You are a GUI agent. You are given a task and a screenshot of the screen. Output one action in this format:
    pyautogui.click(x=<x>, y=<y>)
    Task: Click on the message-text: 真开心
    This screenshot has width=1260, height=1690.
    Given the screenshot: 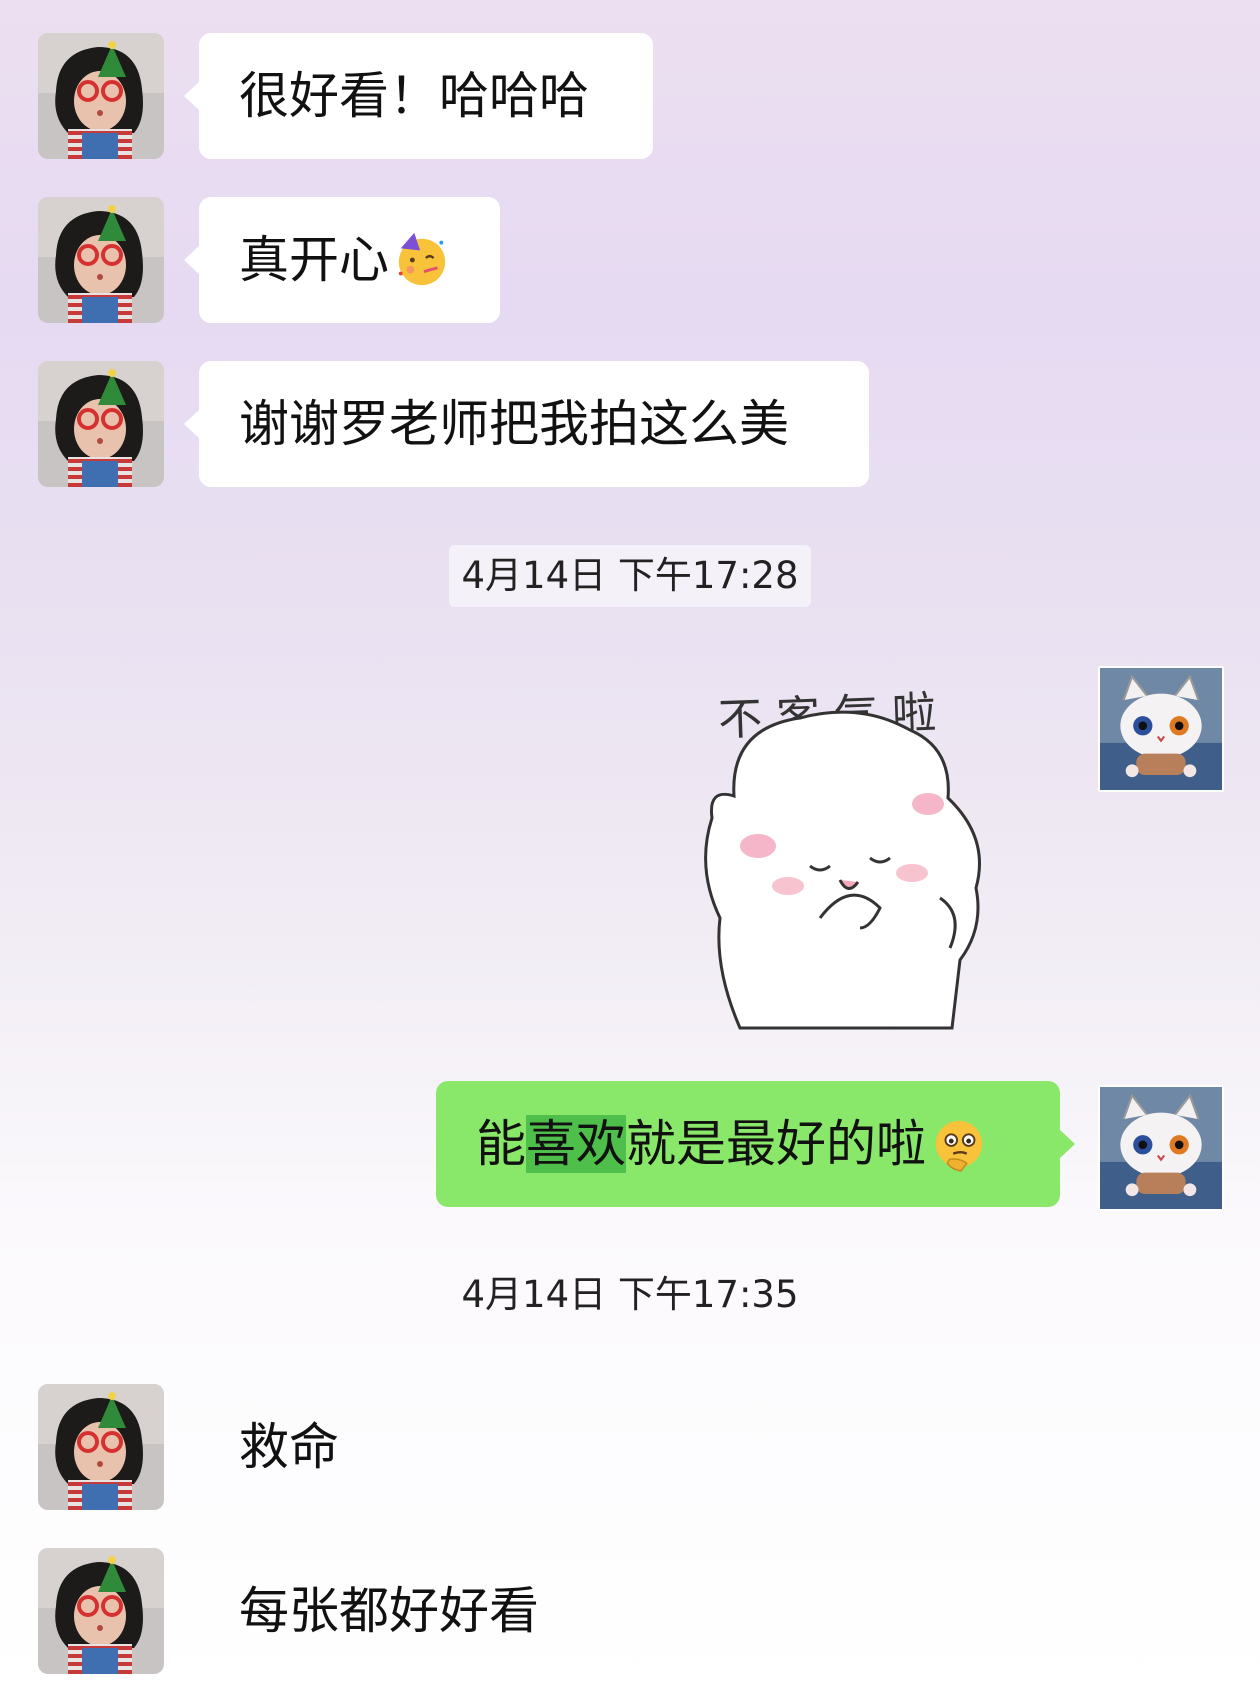 What is the action you would take?
    pyautogui.click(x=314, y=260)
    